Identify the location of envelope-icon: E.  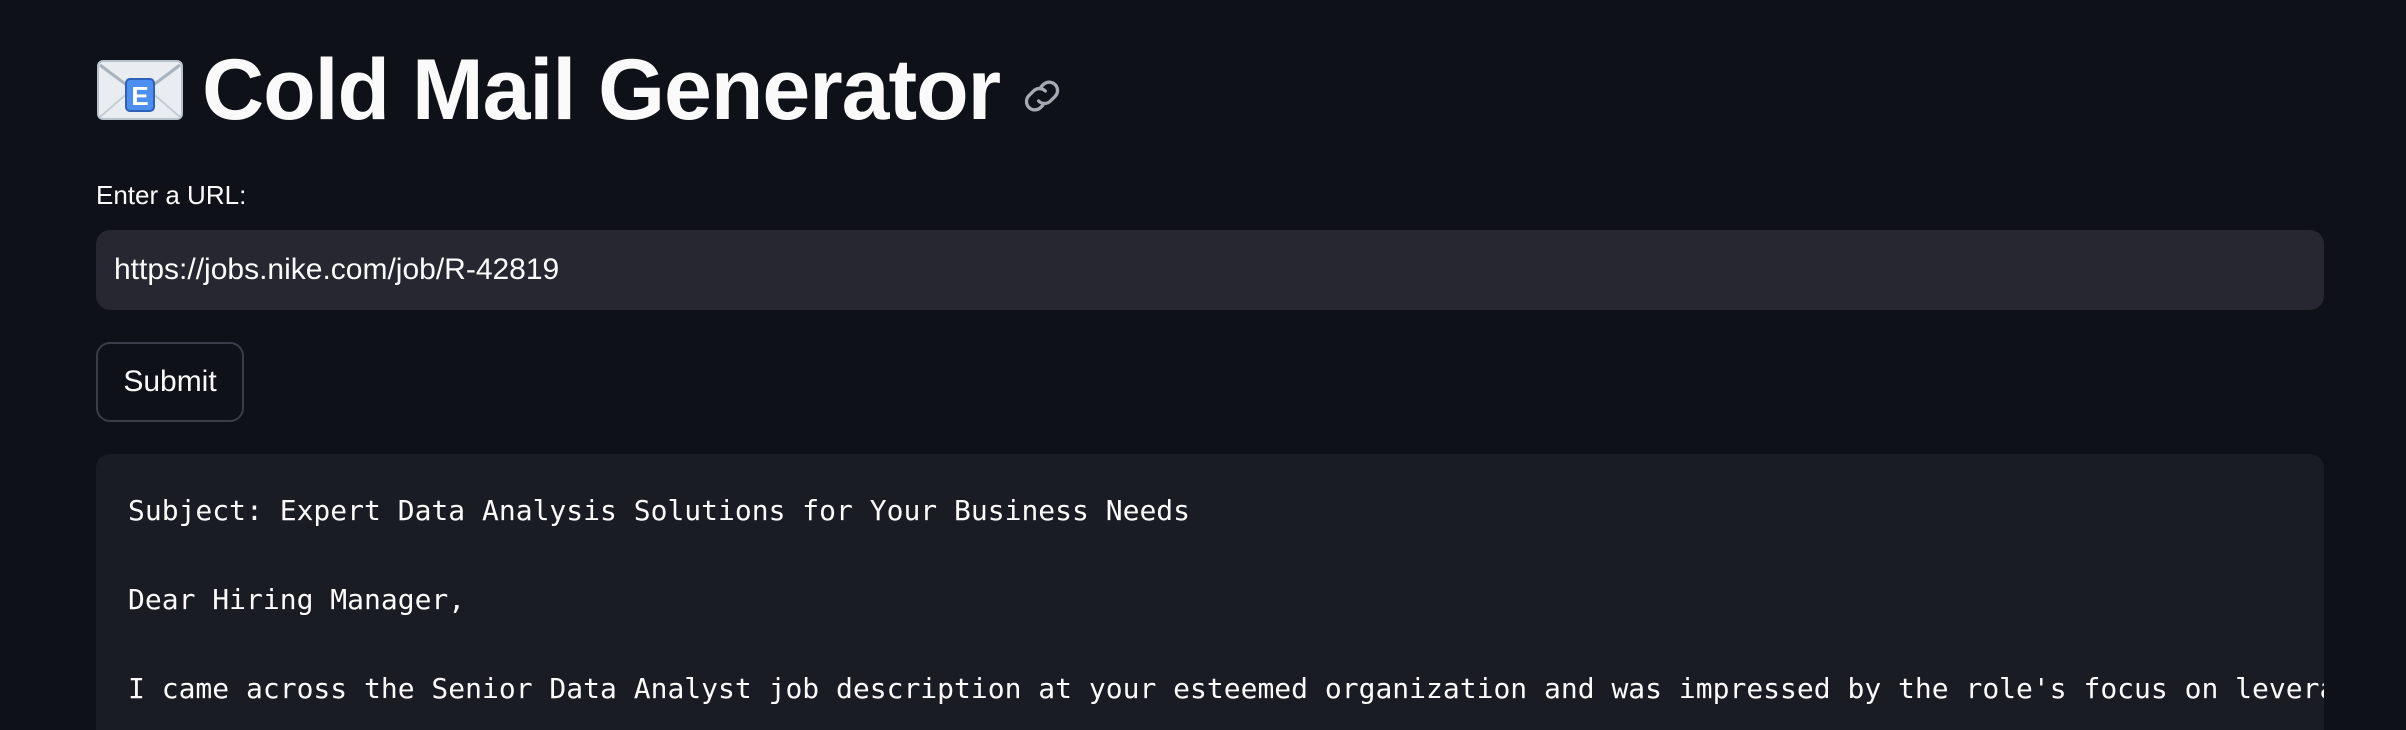
(140, 90).